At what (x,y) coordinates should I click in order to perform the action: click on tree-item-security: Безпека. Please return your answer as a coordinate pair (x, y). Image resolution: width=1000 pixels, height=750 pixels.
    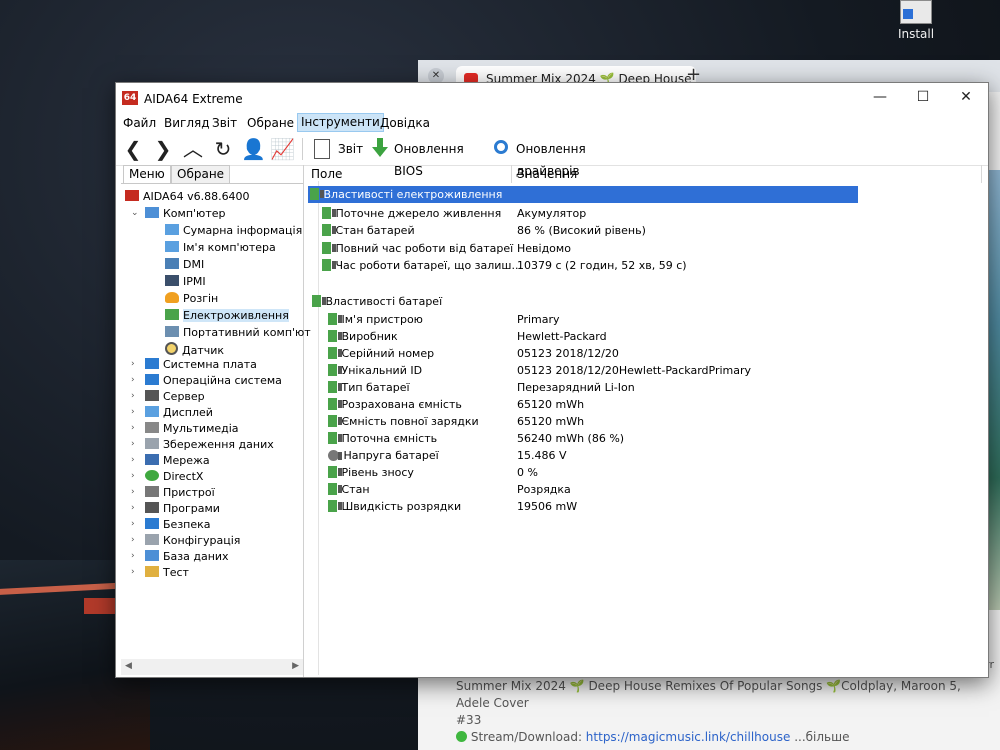
    Looking at the image, I should click on (178, 525).